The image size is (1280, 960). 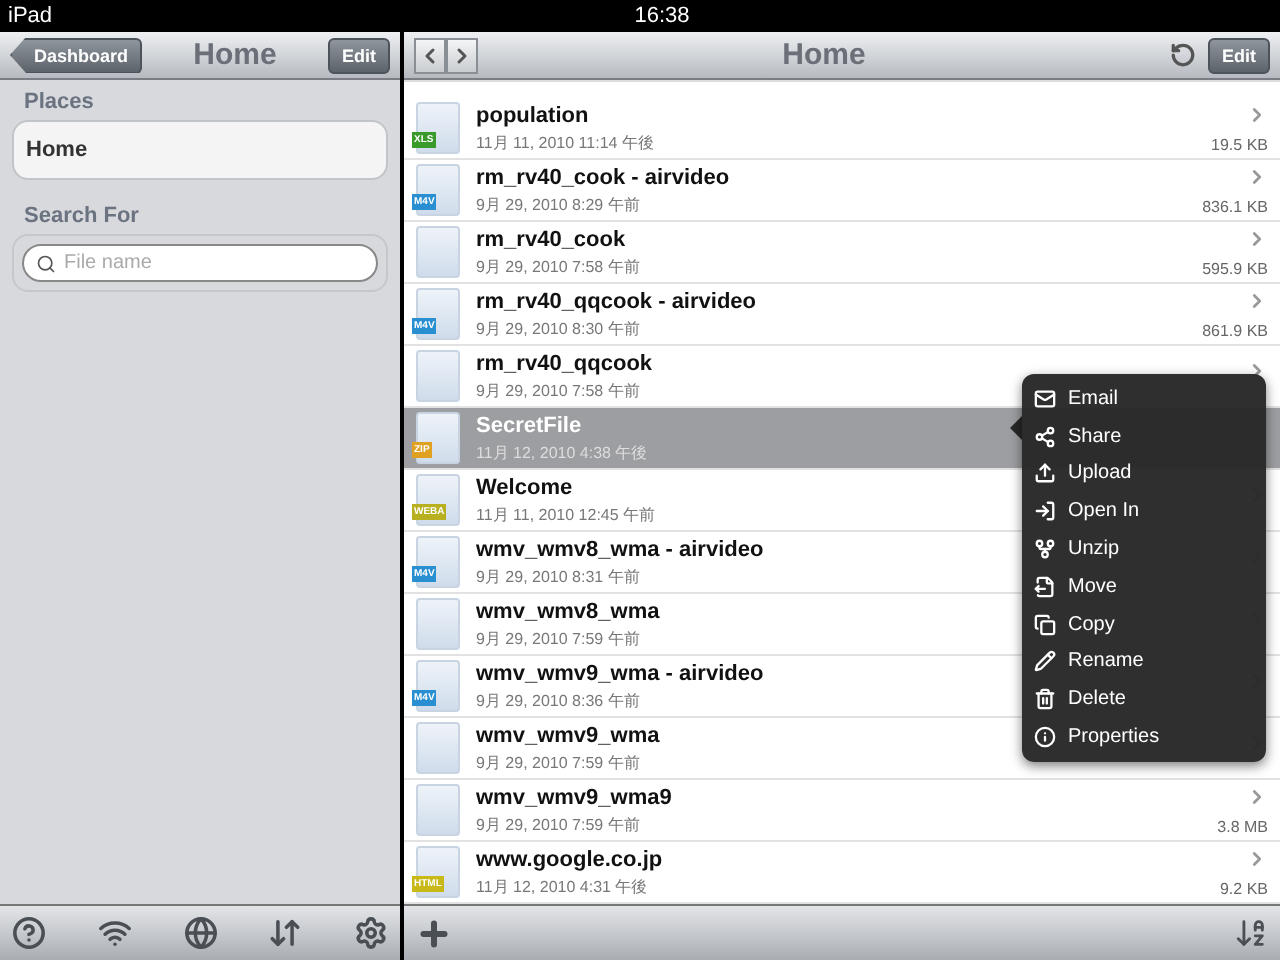 I want to click on file-date: 11月 11, 2010 12:45 午前, so click(x=566, y=514).